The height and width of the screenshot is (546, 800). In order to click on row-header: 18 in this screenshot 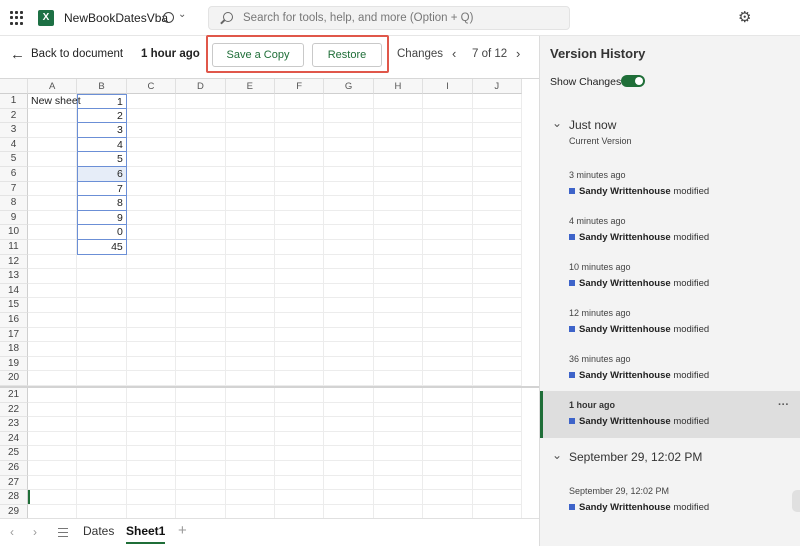, I will do `click(14, 349)`.